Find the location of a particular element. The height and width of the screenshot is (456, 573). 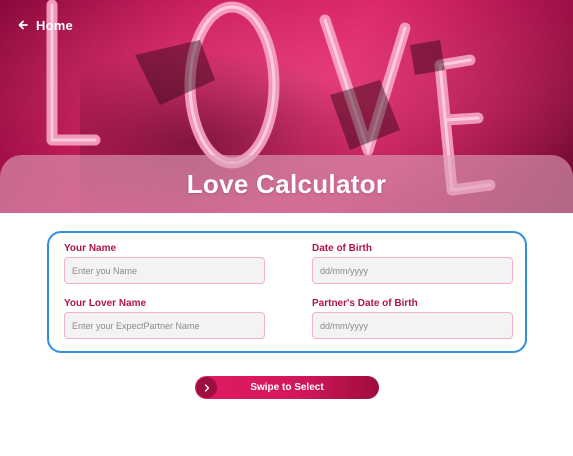

your-name-input is located at coordinates (164, 270).